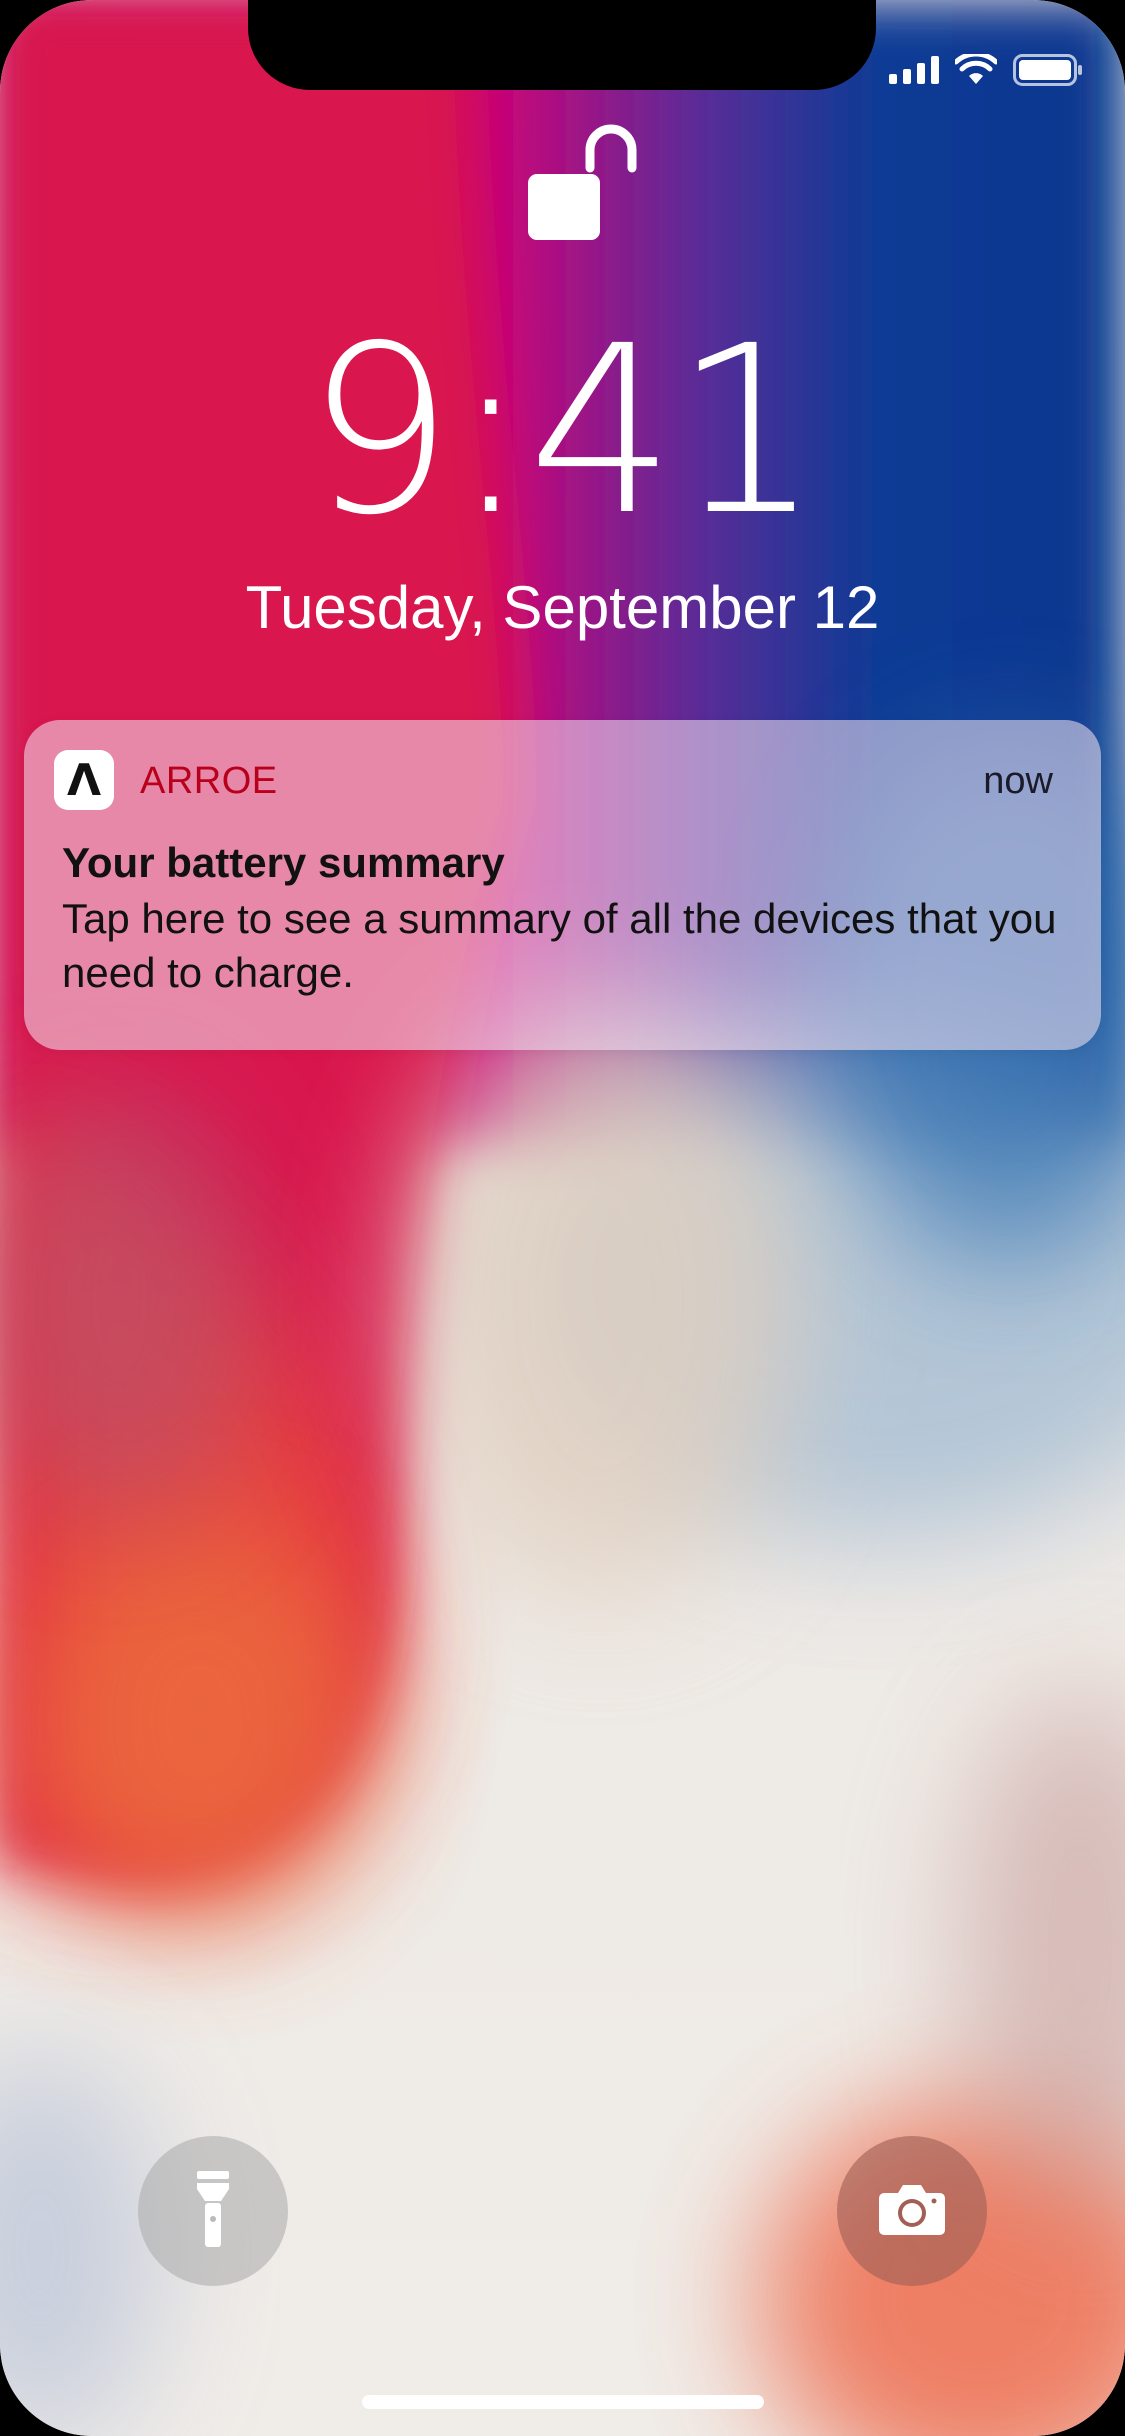 This screenshot has width=1125, height=2436. I want to click on lock-screen-date: Tuesday, September 12, so click(562, 607).